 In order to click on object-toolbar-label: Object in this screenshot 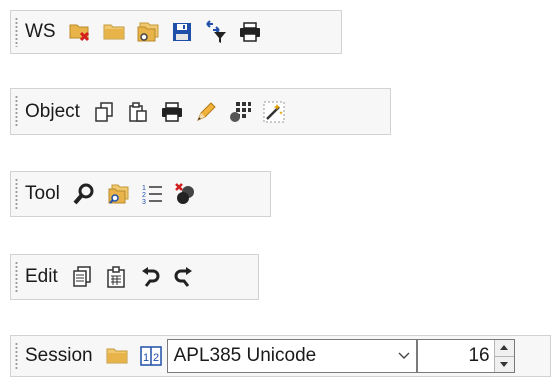, I will do `click(52, 111)`.